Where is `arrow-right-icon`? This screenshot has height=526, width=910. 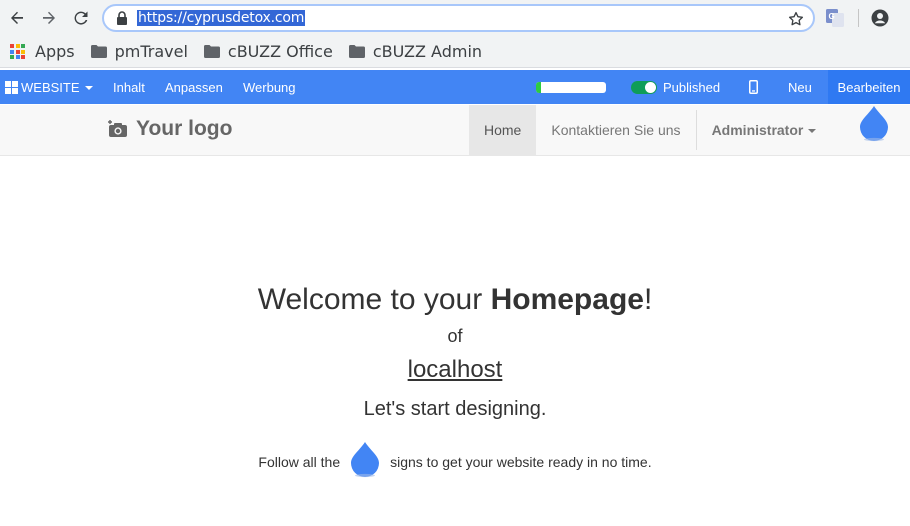 arrow-right-icon is located at coordinates (49, 17).